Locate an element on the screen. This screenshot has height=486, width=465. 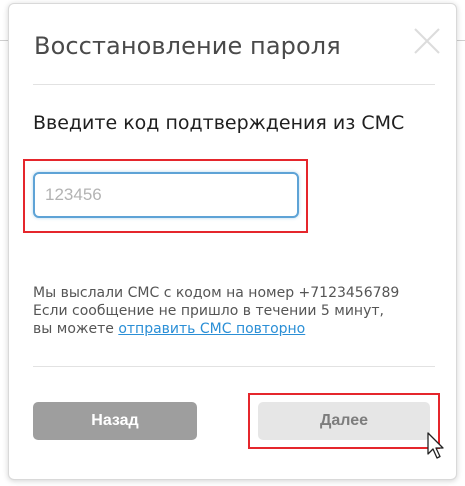
mouse-pointer-icon is located at coordinates (435, 445).